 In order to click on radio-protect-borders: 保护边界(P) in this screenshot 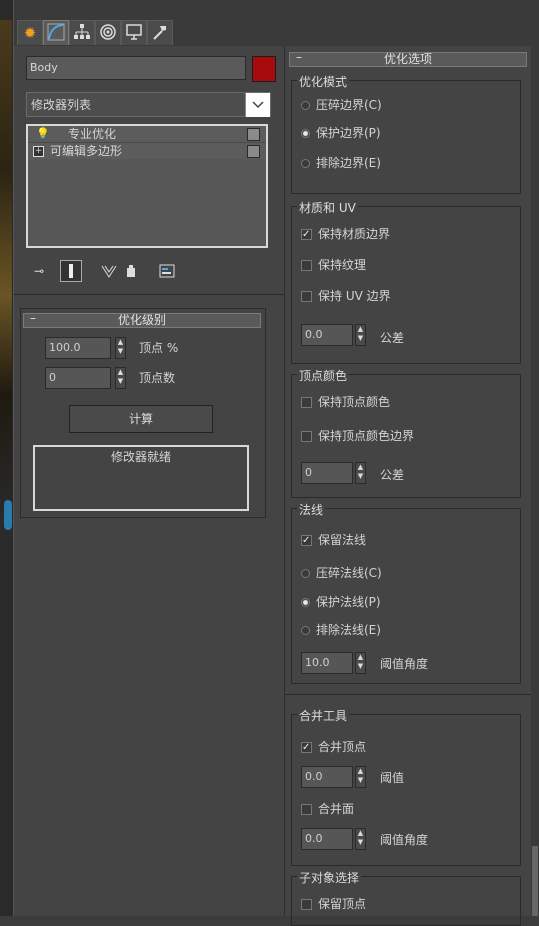, I will do `click(341, 133)`.